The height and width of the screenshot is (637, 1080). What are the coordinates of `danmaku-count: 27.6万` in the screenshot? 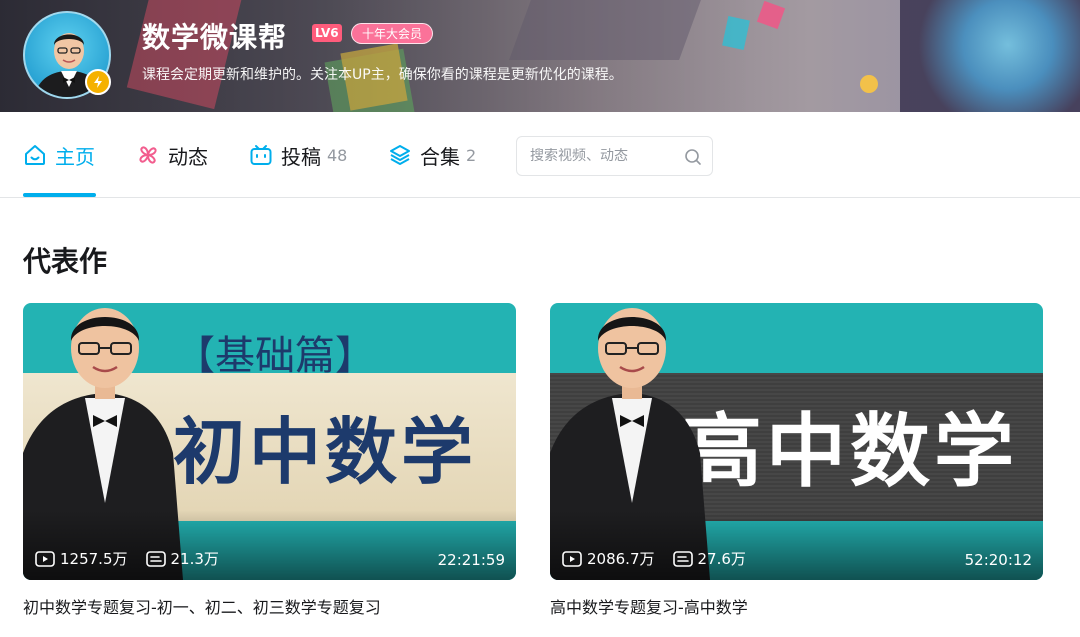 It's located at (709, 558).